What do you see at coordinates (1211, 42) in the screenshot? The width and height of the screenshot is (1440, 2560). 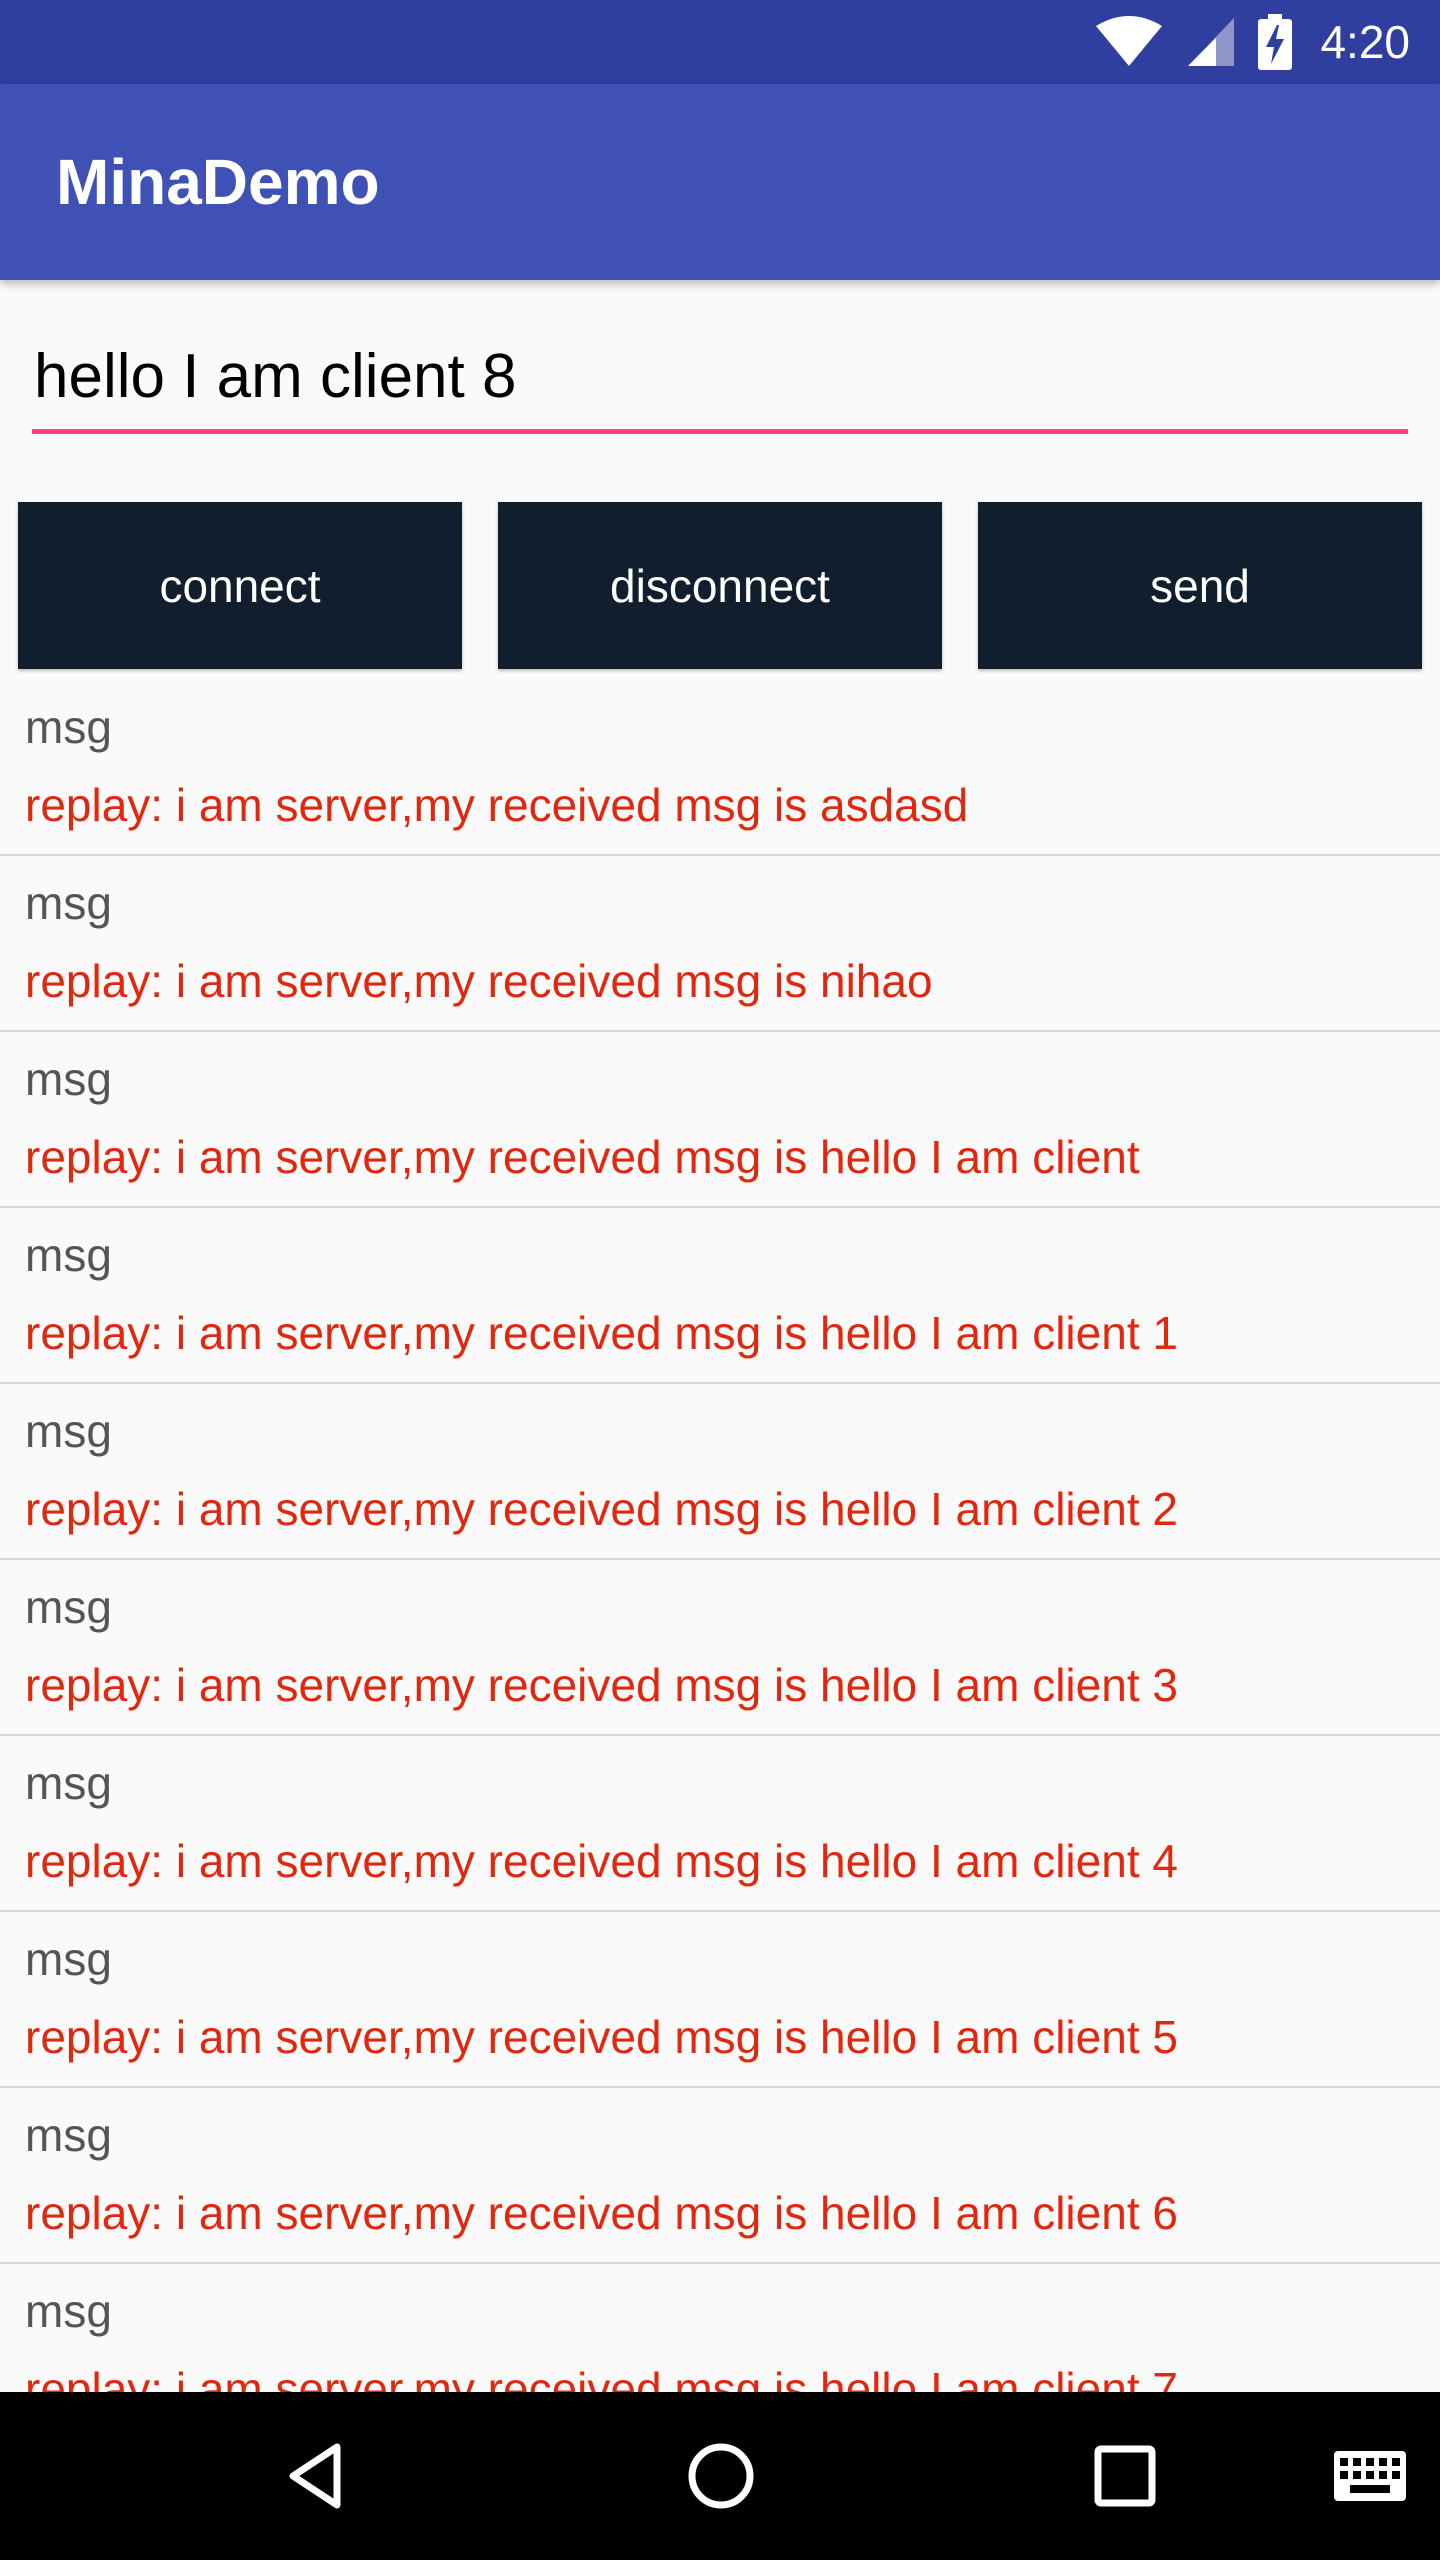 I see `signal-icon` at bounding box center [1211, 42].